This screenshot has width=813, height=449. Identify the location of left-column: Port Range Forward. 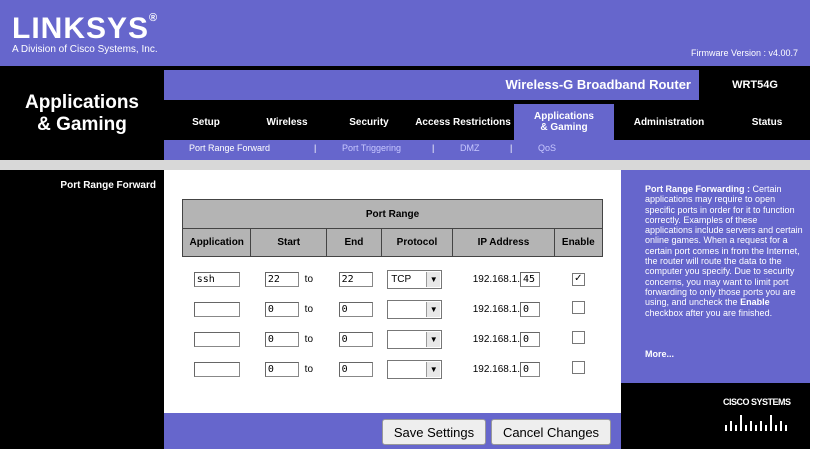
(82, 309).